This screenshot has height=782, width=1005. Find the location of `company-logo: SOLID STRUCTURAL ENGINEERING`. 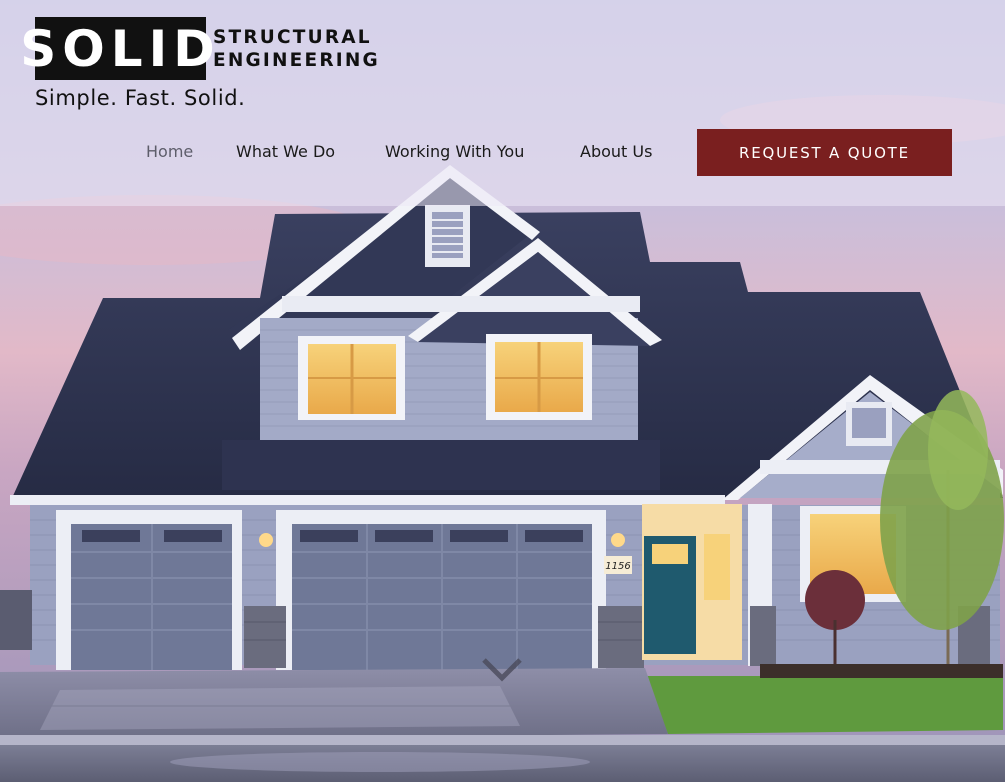

company-logo: SOLID STRUCTURAL ENGINEERING is located at coordinates (200, 48).